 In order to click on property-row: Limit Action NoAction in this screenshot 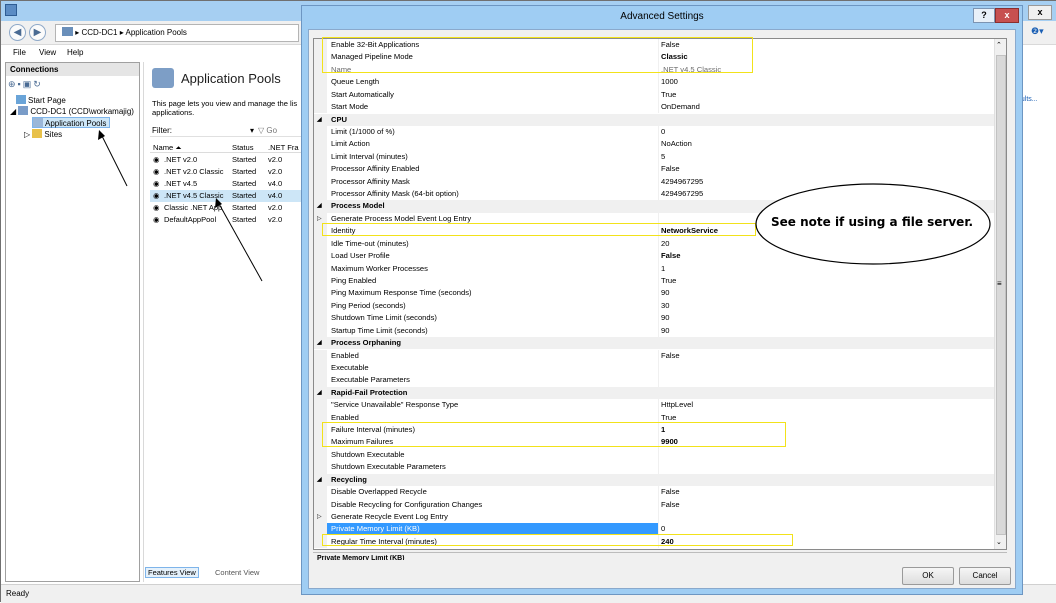, I will do `click(654, 144)`.